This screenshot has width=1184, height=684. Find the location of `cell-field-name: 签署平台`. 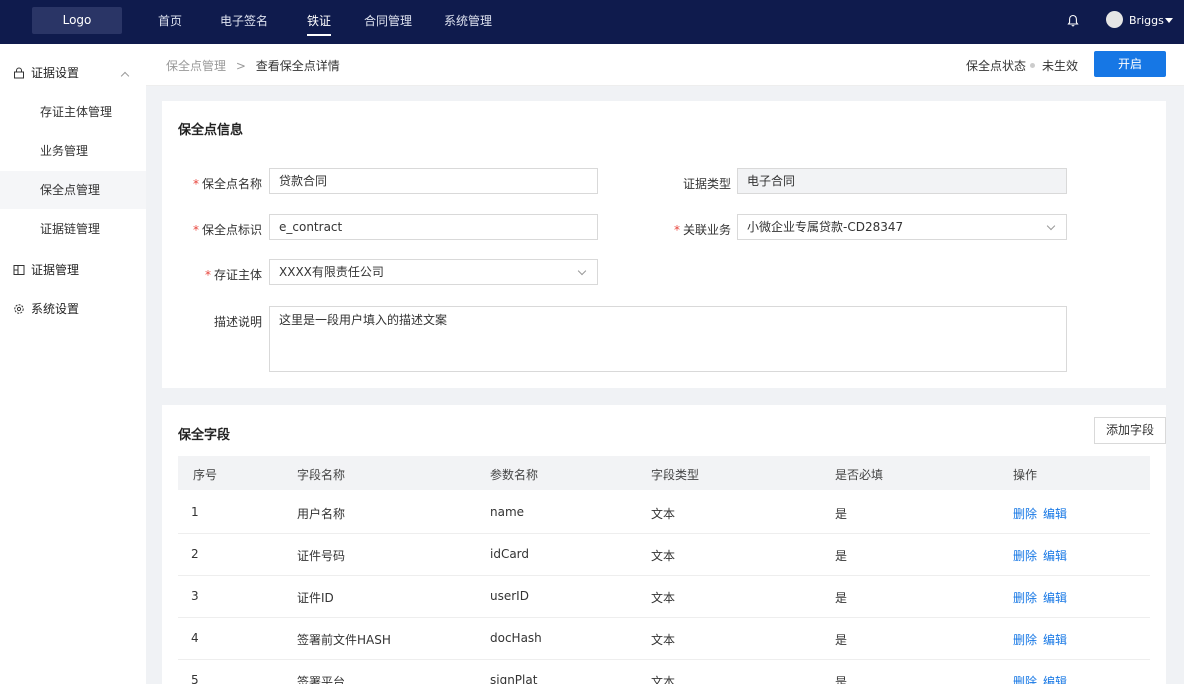

cell-field-name: 签署平台 is located at coordinates (321, 679).